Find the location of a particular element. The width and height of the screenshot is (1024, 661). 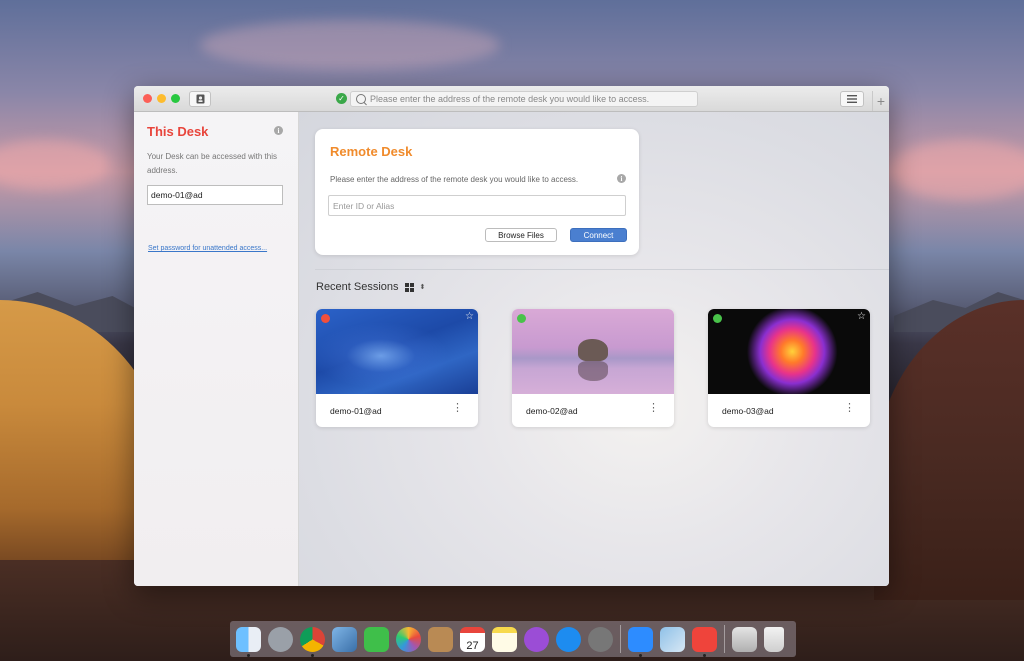

section-divider is located at coordinates (602, 269).